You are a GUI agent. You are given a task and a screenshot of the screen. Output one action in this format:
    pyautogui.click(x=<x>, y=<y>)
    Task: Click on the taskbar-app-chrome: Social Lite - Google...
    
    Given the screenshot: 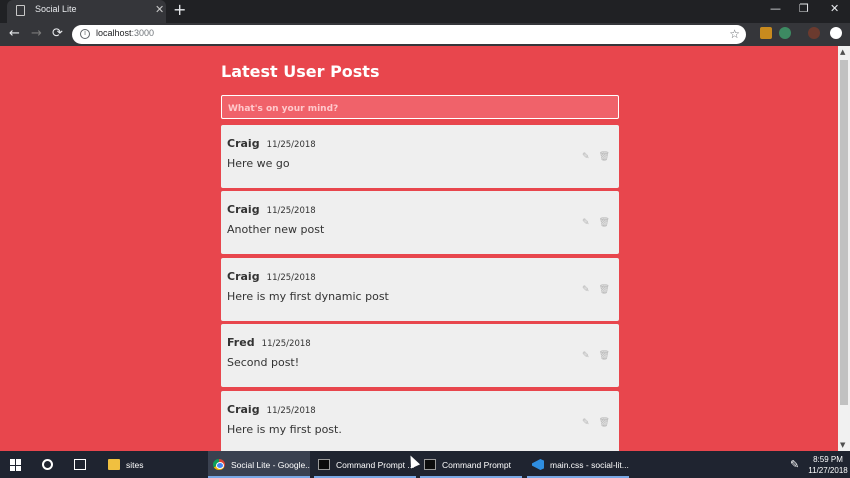 What is the action you would take?
    pyautogui.click(x=259, y=464)
    